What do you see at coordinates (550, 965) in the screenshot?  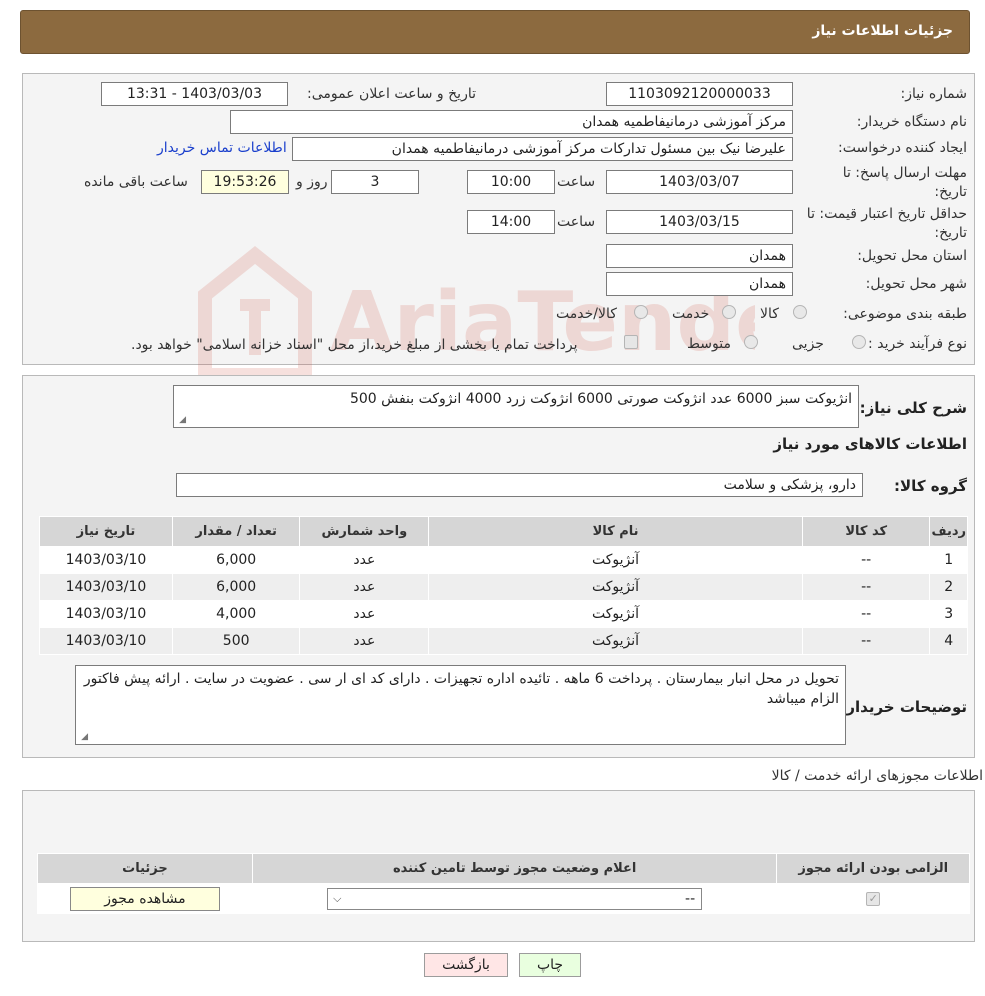 I see `print-button: چاپ` at bounding box center [550, 965].